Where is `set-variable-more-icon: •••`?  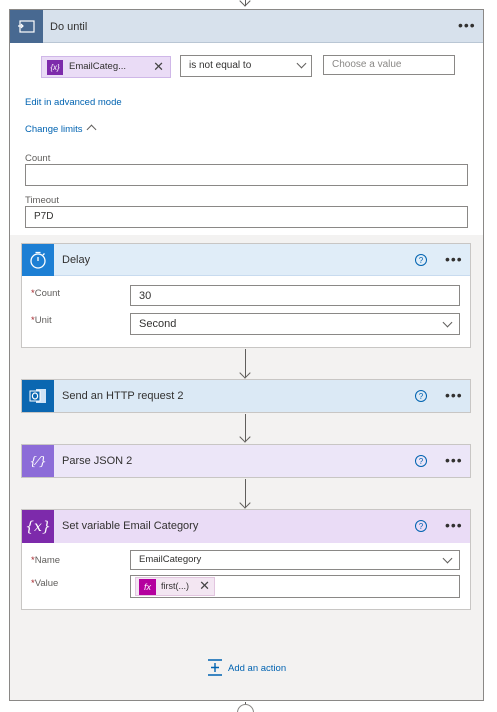
set-variable-more-icon: ••• is located at coordinates (454, 525).